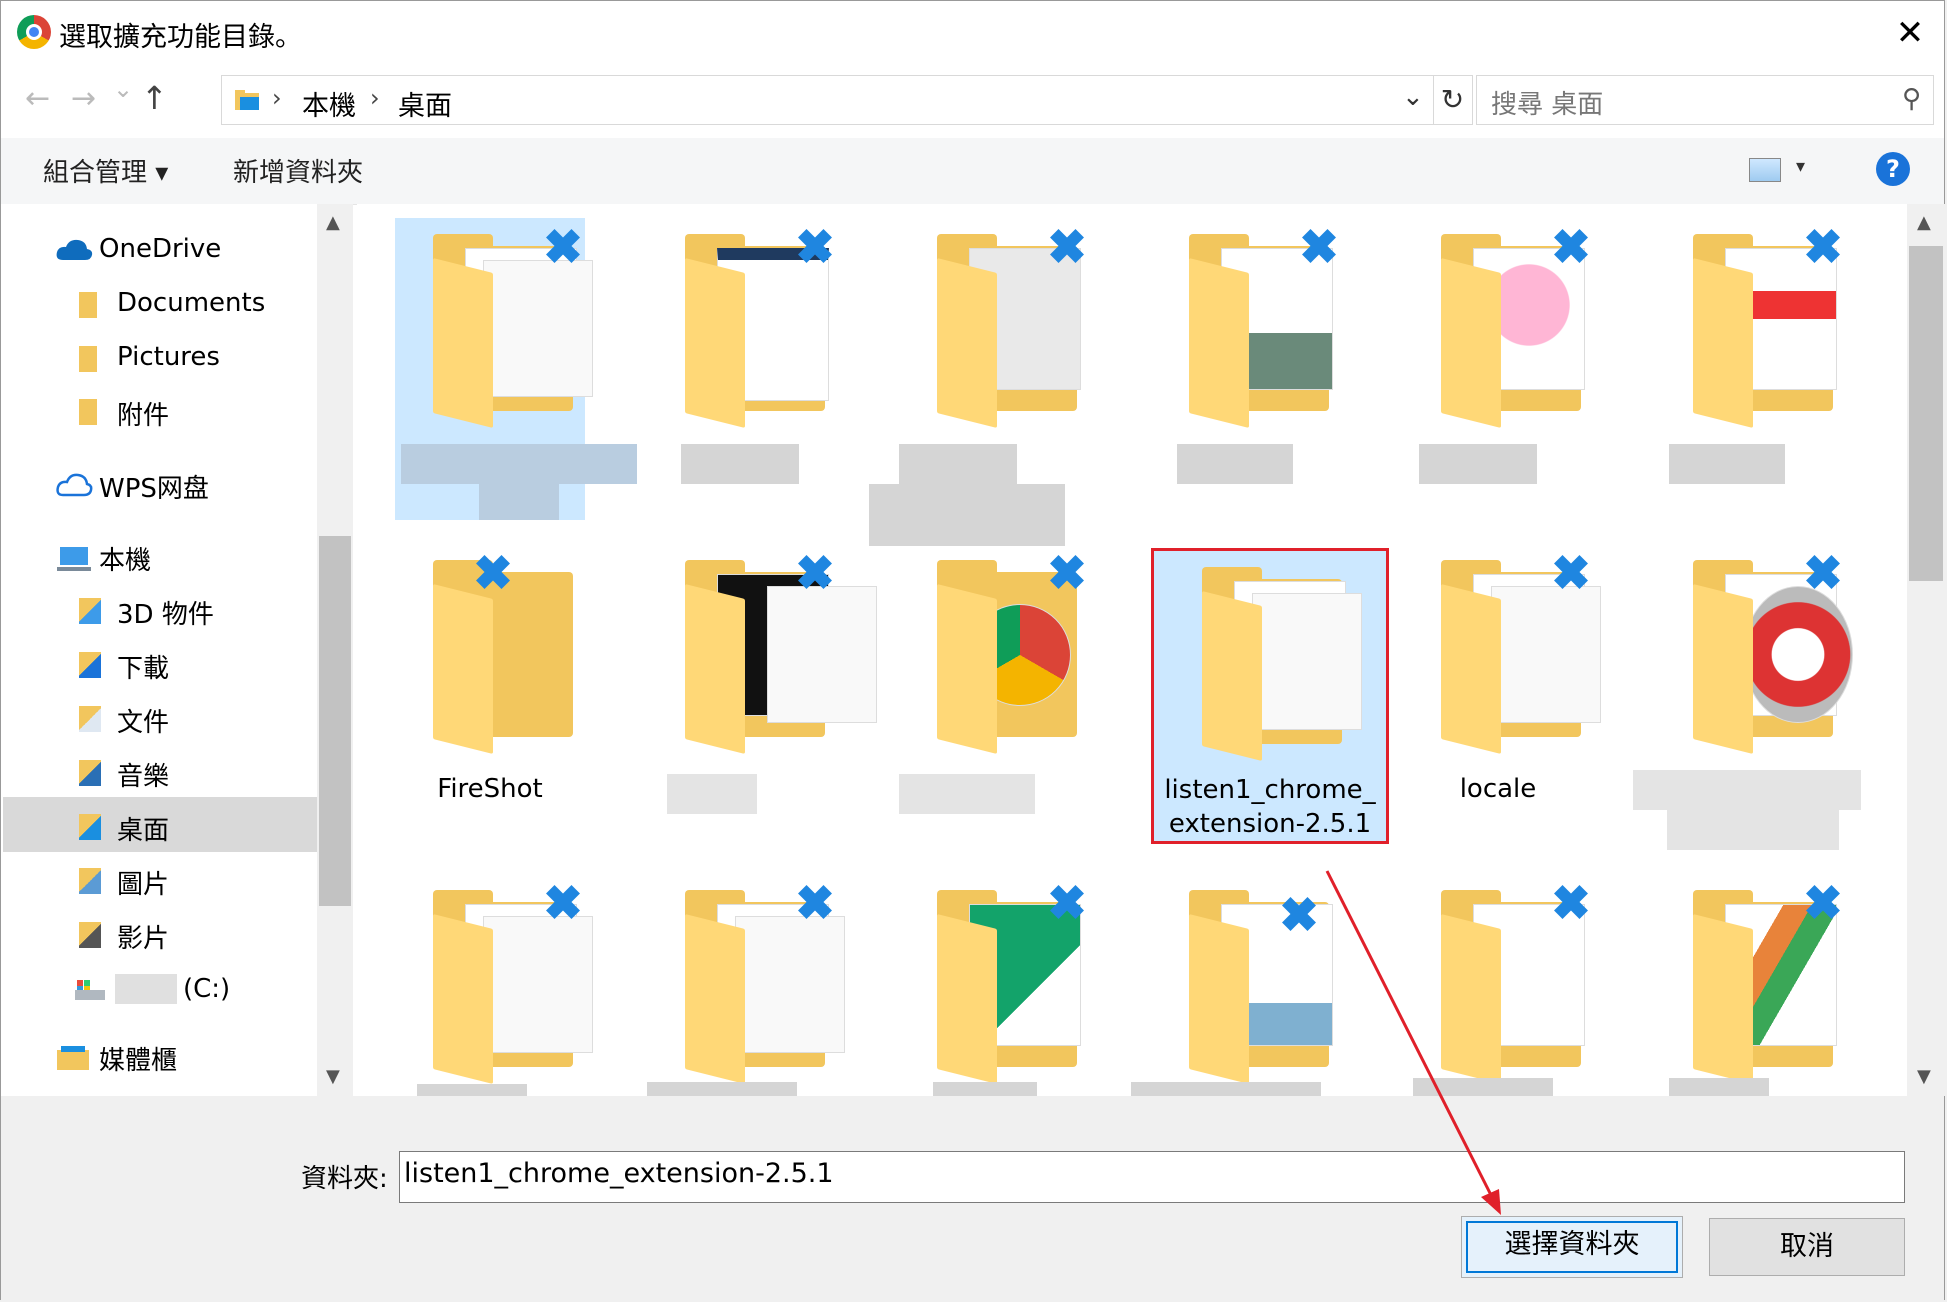 The width and height of the screenshot is (1947, 1302). What do you see at coordinates (827, 100) in the screenshot?
I see `address-bar: › 本機 › 桌面 ⌄` at bounding box center [827, 100].